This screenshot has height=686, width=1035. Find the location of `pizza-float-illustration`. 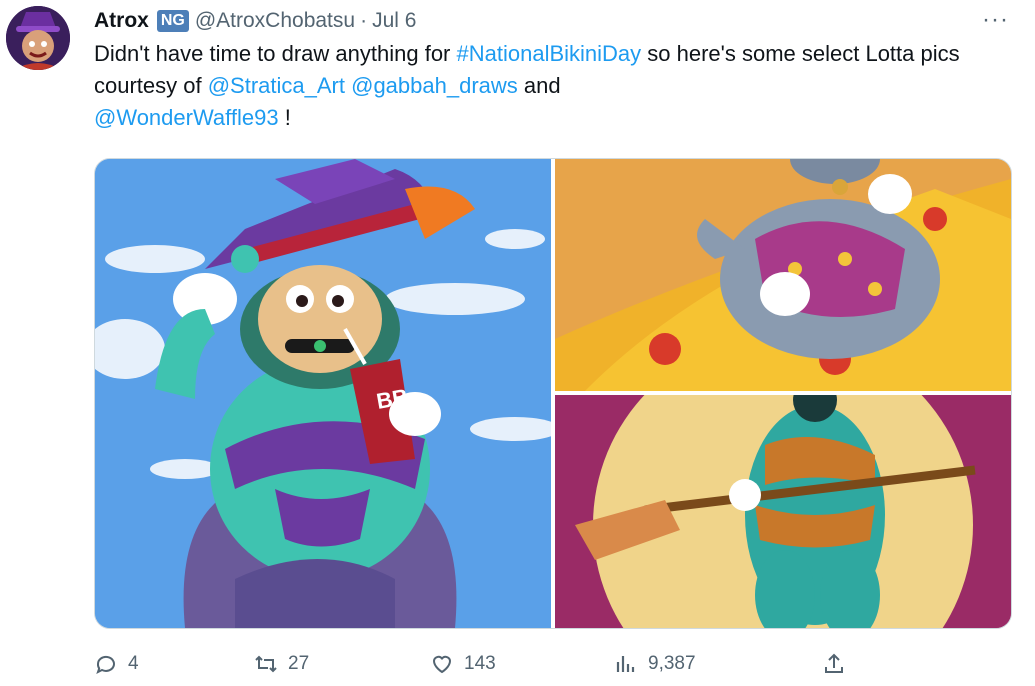

pizza-float-illustration is located at coordinates (783, 275).